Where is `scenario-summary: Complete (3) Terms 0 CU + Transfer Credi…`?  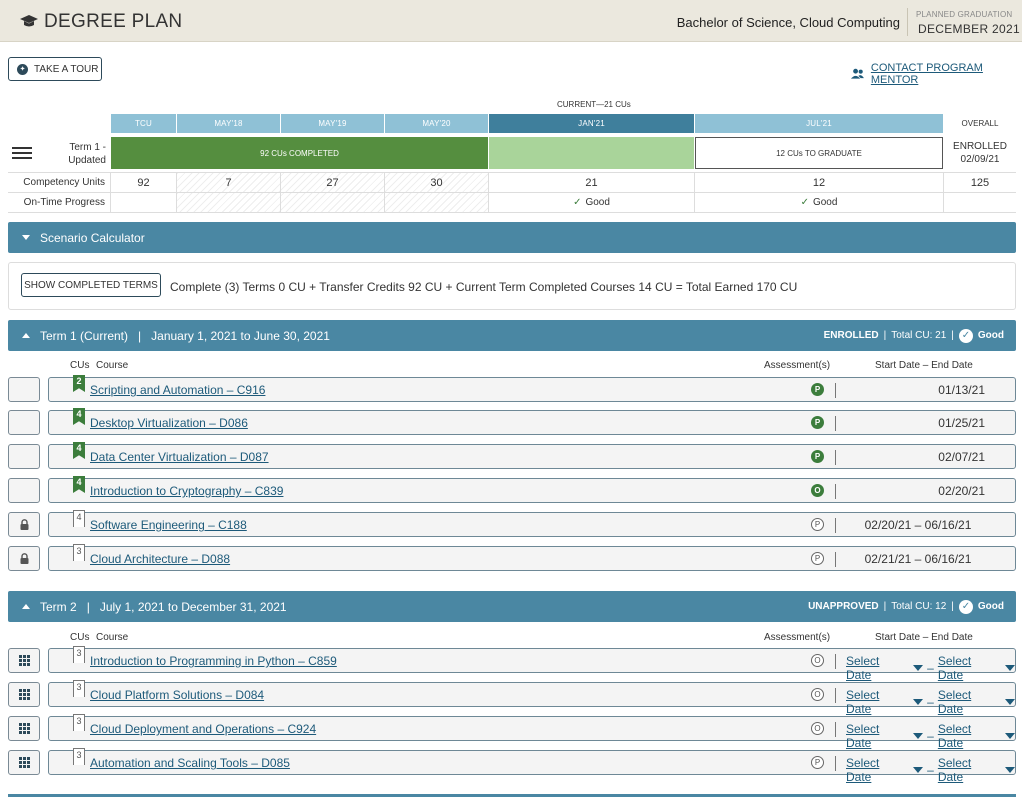 scenario-summary: Complete (3) Terms 0 CU + Transfer Credi… is located at coordinates (484, 287).